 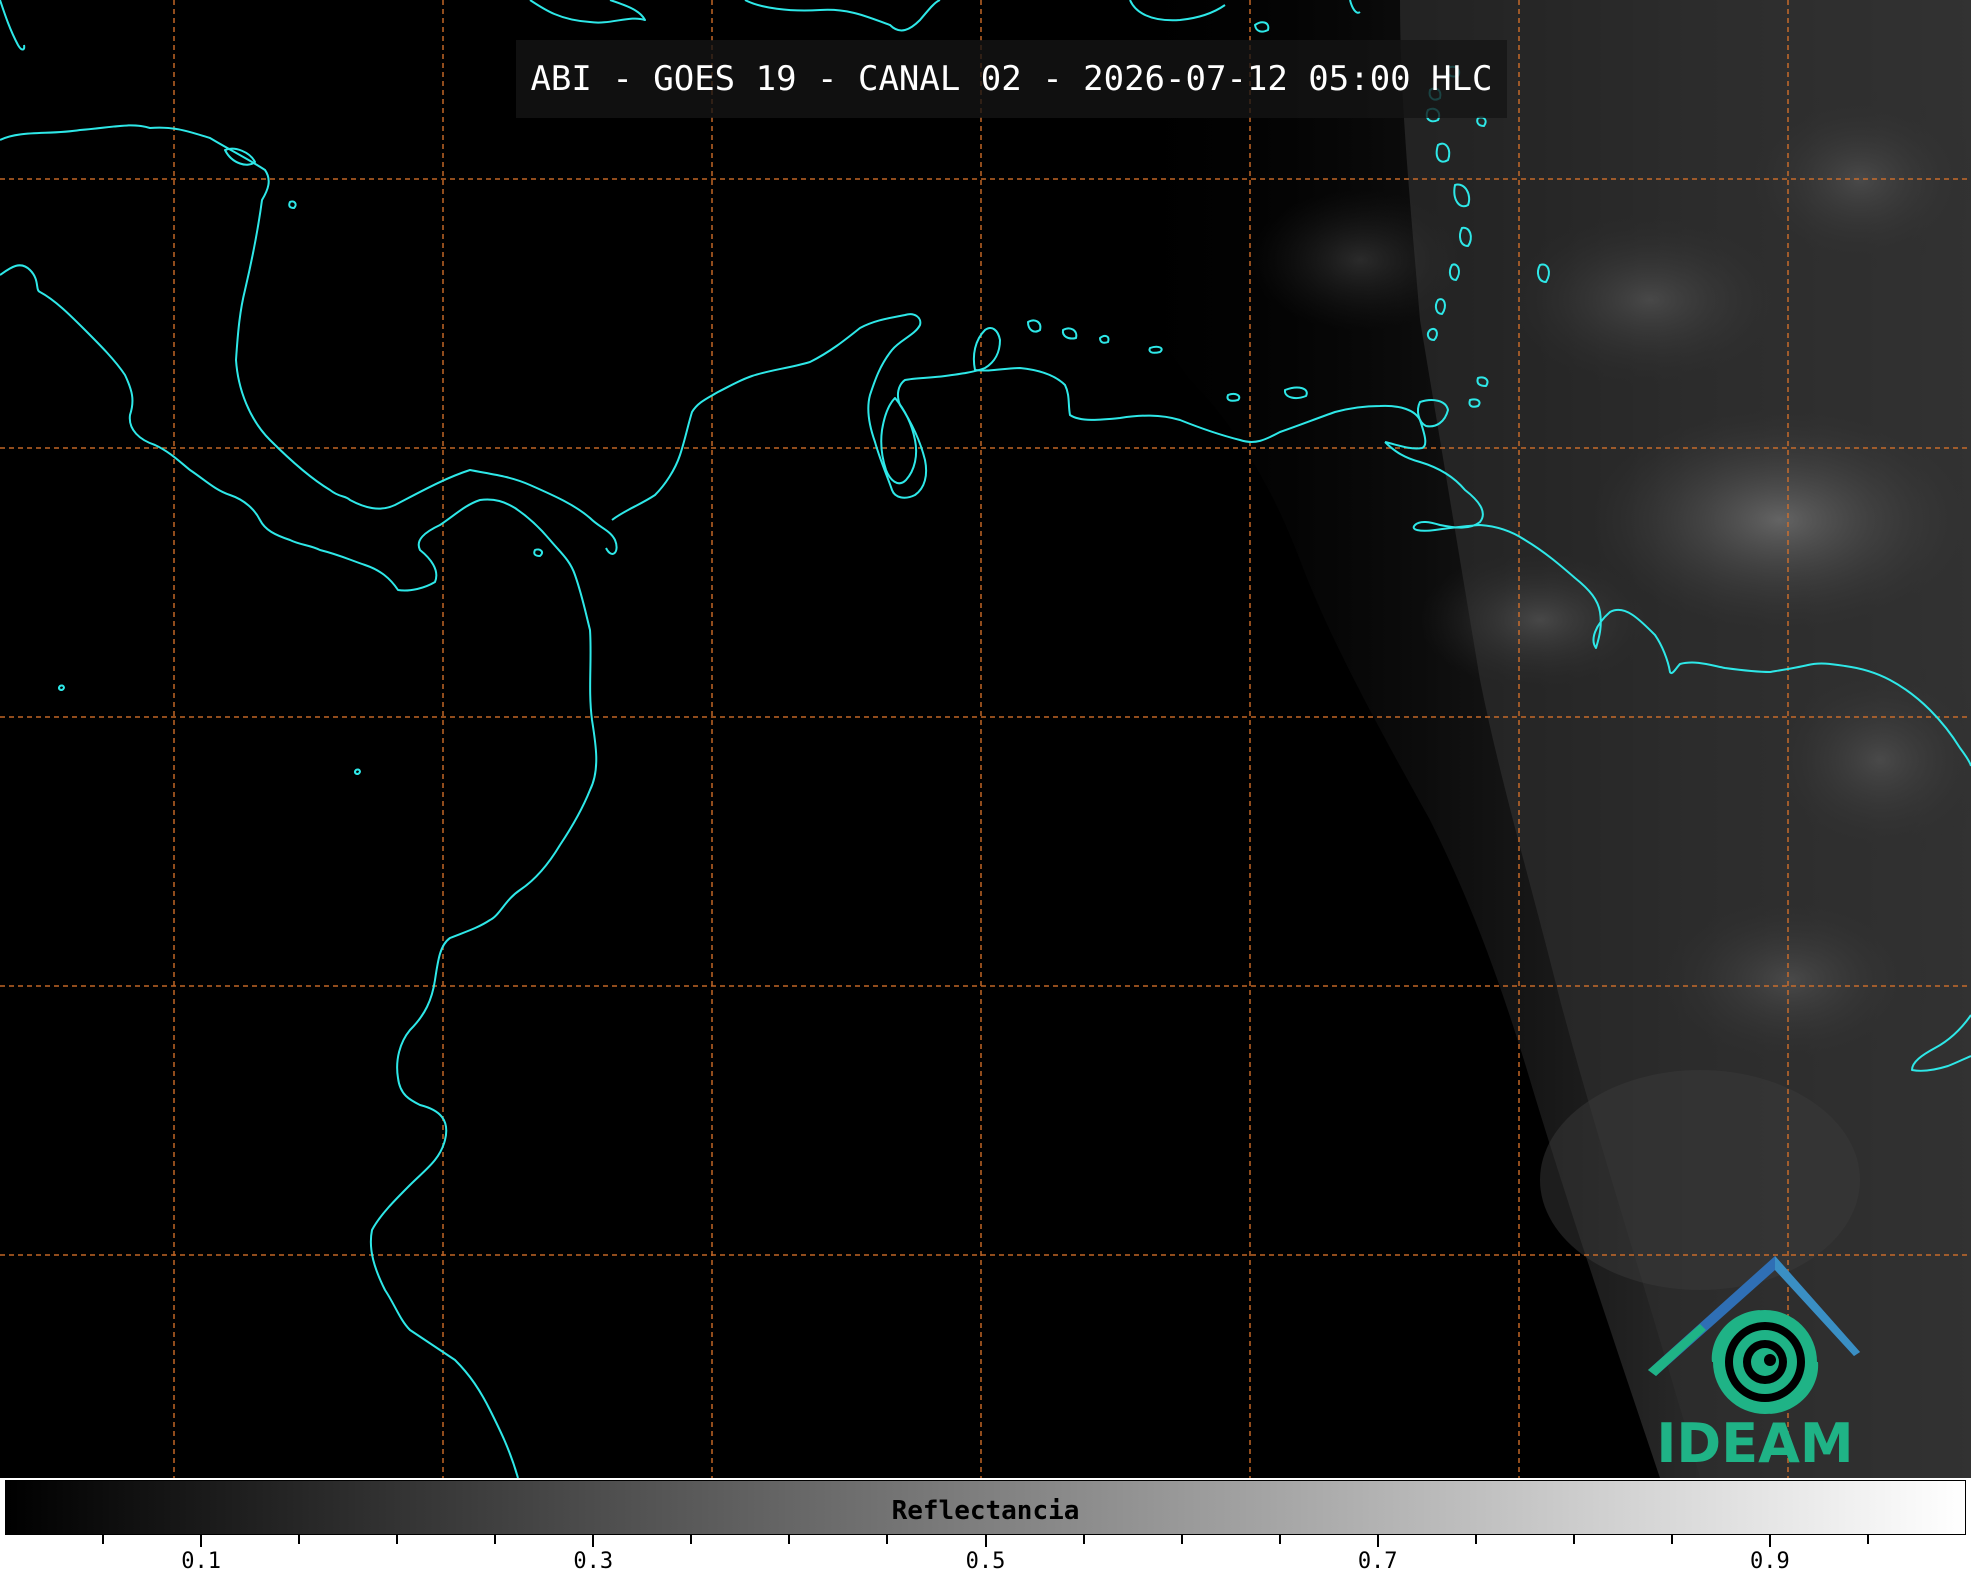 What do you see at coordinates (1104, 339) in the screenshot?
I see `coastline-bonaire` at bounding box center [1104, 339].